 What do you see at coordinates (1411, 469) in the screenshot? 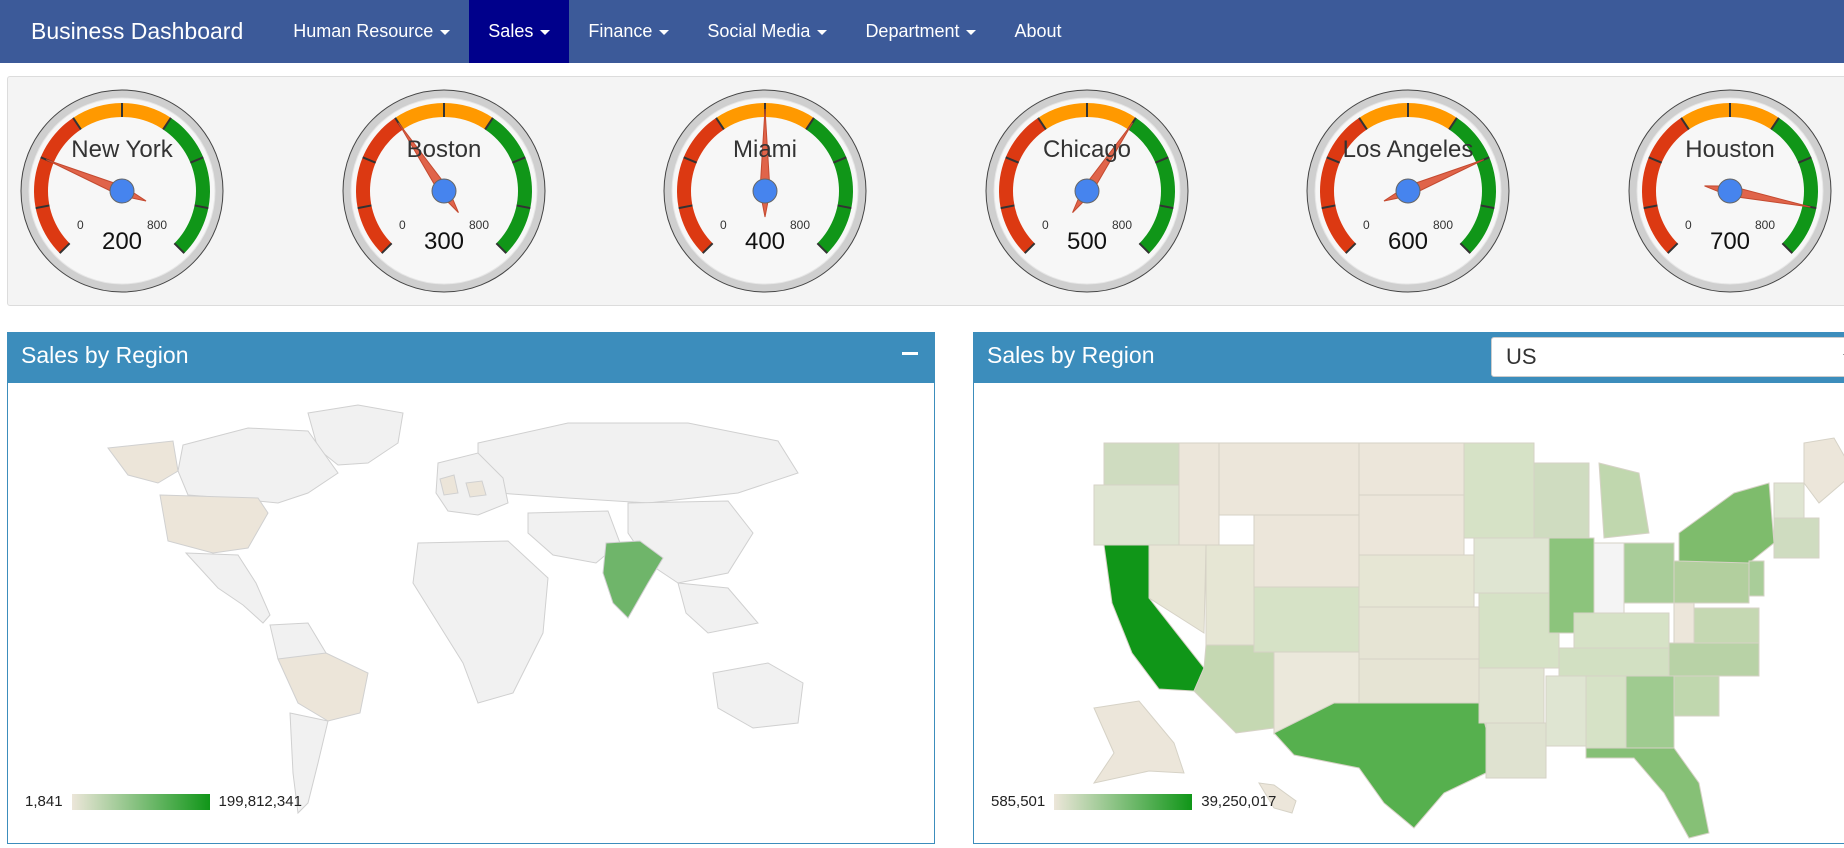
I see `north-dakota-region` at bounding box center [1411, 469].